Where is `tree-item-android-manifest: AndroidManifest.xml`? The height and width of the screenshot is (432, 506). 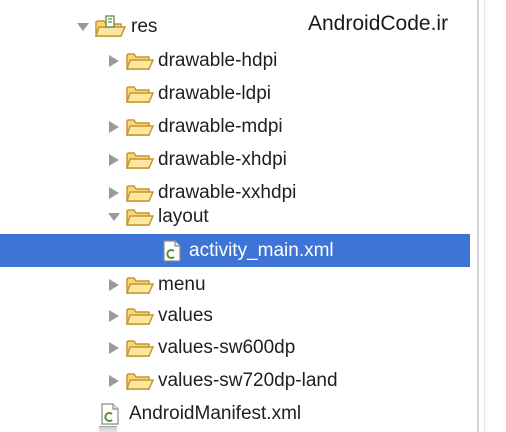 tree-item-android-manifest: AndroidManifest.xml is located at coordinates (235, 413).